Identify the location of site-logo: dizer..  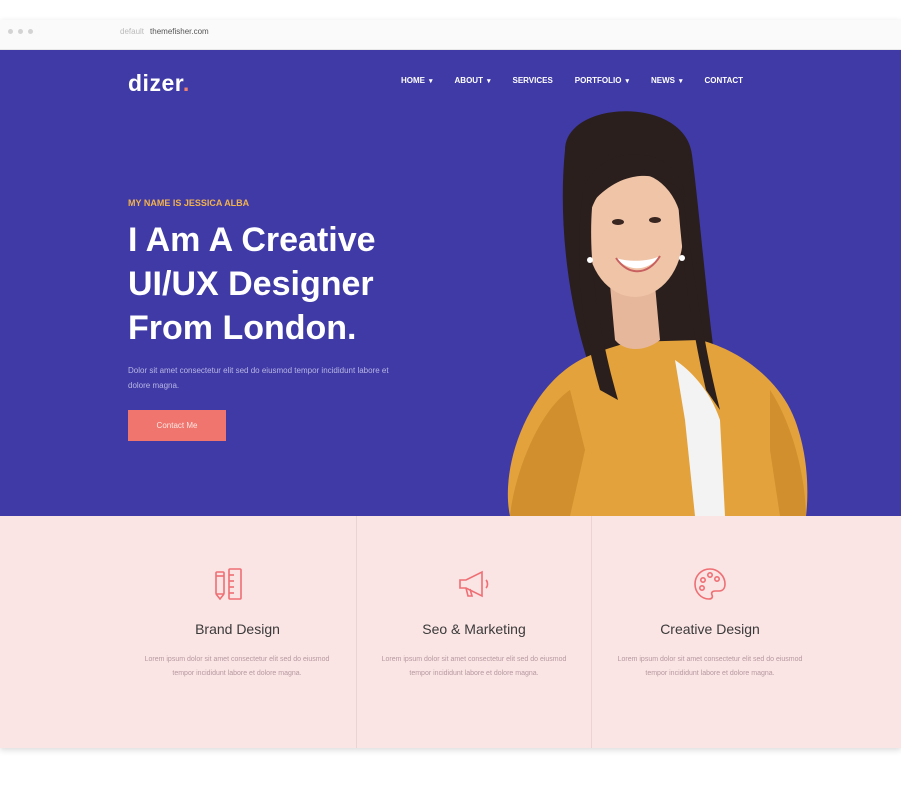
(159, 83).